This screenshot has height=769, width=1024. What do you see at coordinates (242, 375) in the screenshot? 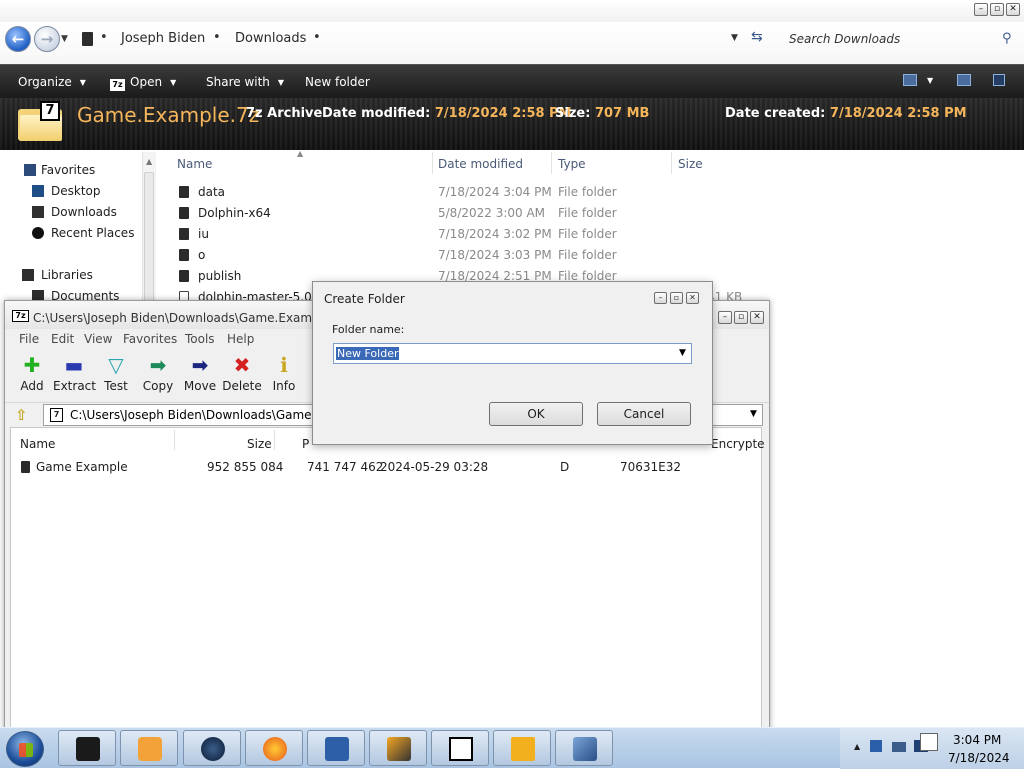
I see `delete-button: ✖ Delete` at bounding box center [242, 375].